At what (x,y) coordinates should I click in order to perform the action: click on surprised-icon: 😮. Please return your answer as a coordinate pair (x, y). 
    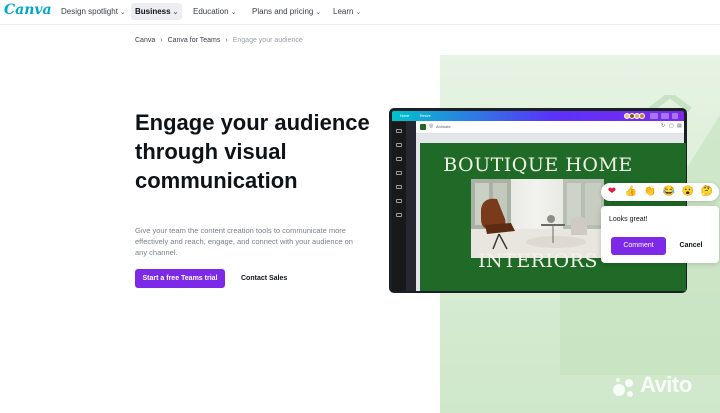
    Looking at the image, I should click on (688, 192).